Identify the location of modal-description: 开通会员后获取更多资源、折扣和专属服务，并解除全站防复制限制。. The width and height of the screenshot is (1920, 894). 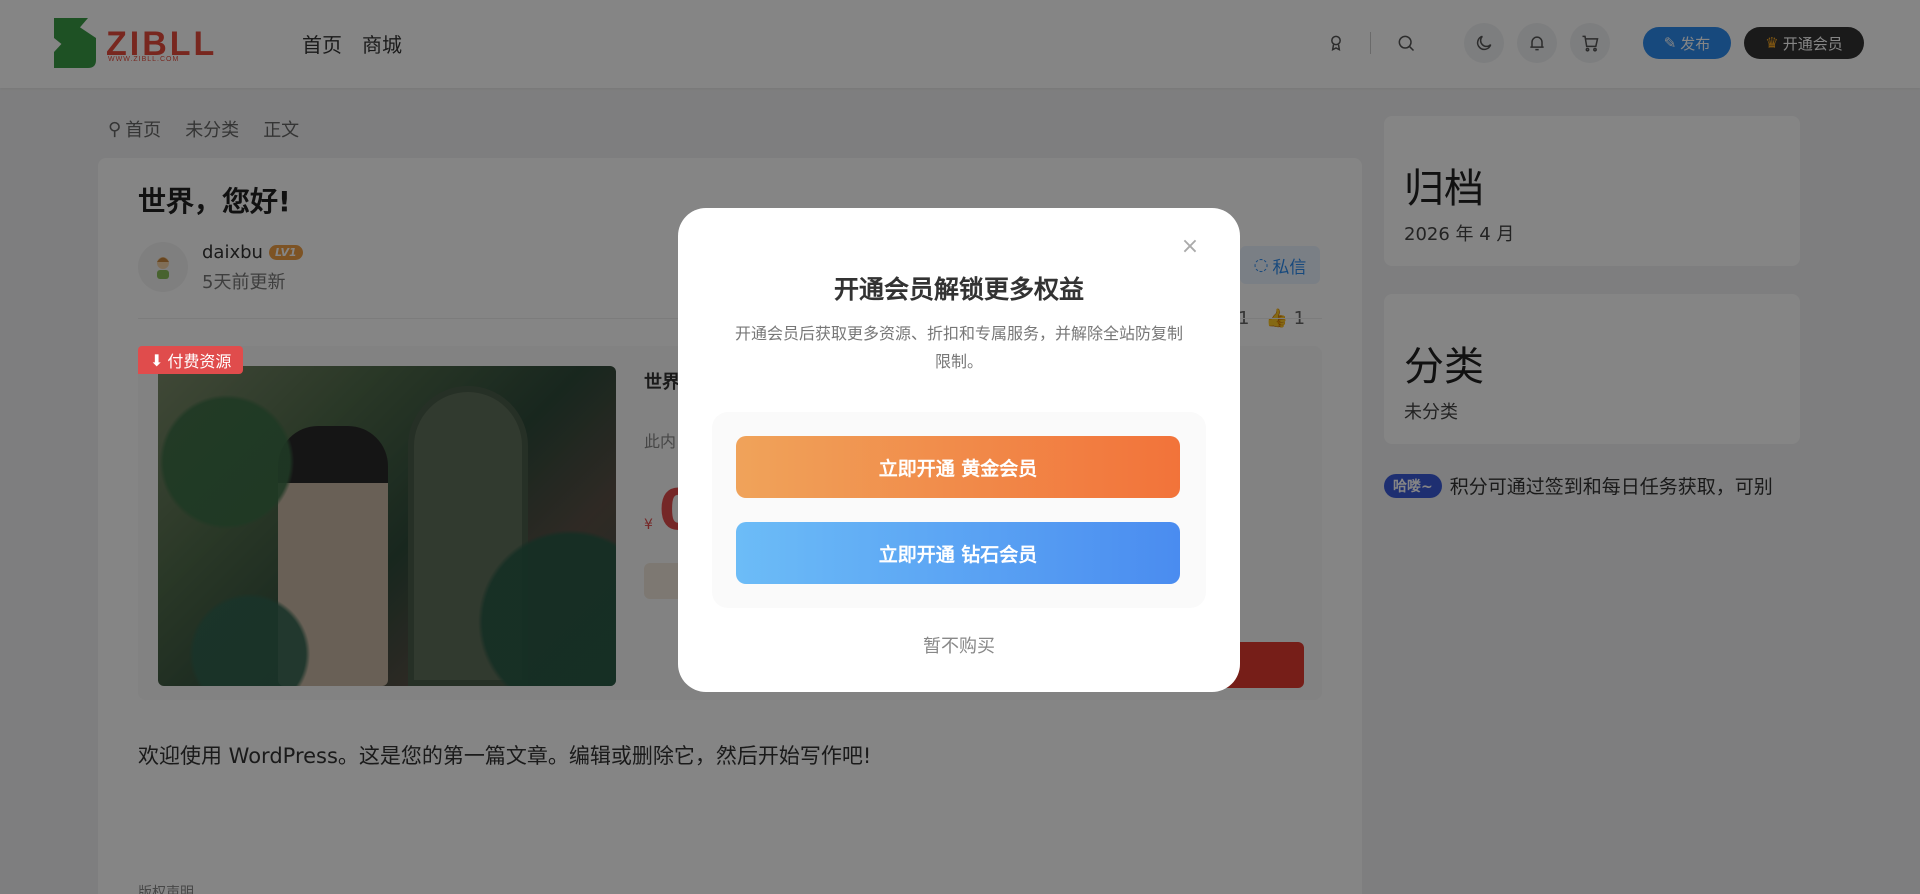
(958, 347).